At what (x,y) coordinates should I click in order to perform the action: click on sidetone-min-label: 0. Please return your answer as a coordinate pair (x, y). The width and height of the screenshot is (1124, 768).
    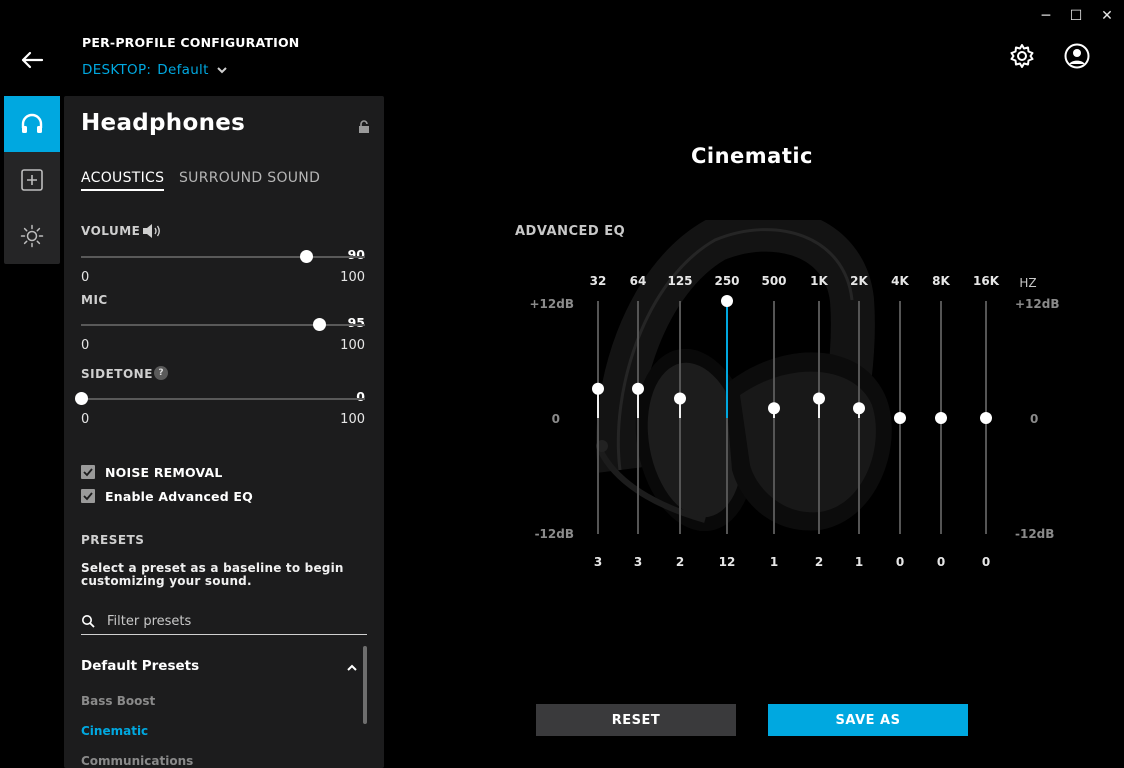
    Looking at the image, I should click on (85, 419).